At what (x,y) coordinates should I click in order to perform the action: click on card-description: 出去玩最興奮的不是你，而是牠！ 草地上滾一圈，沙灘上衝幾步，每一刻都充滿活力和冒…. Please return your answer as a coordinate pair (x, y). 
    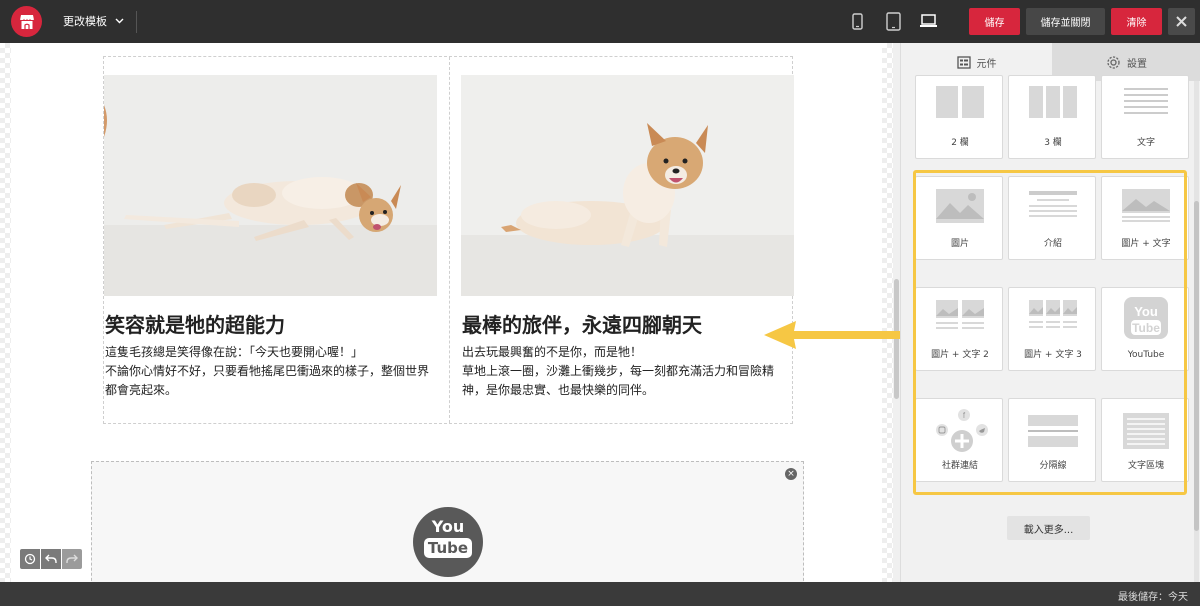
    Looking at the image, I should click on (628, 371).